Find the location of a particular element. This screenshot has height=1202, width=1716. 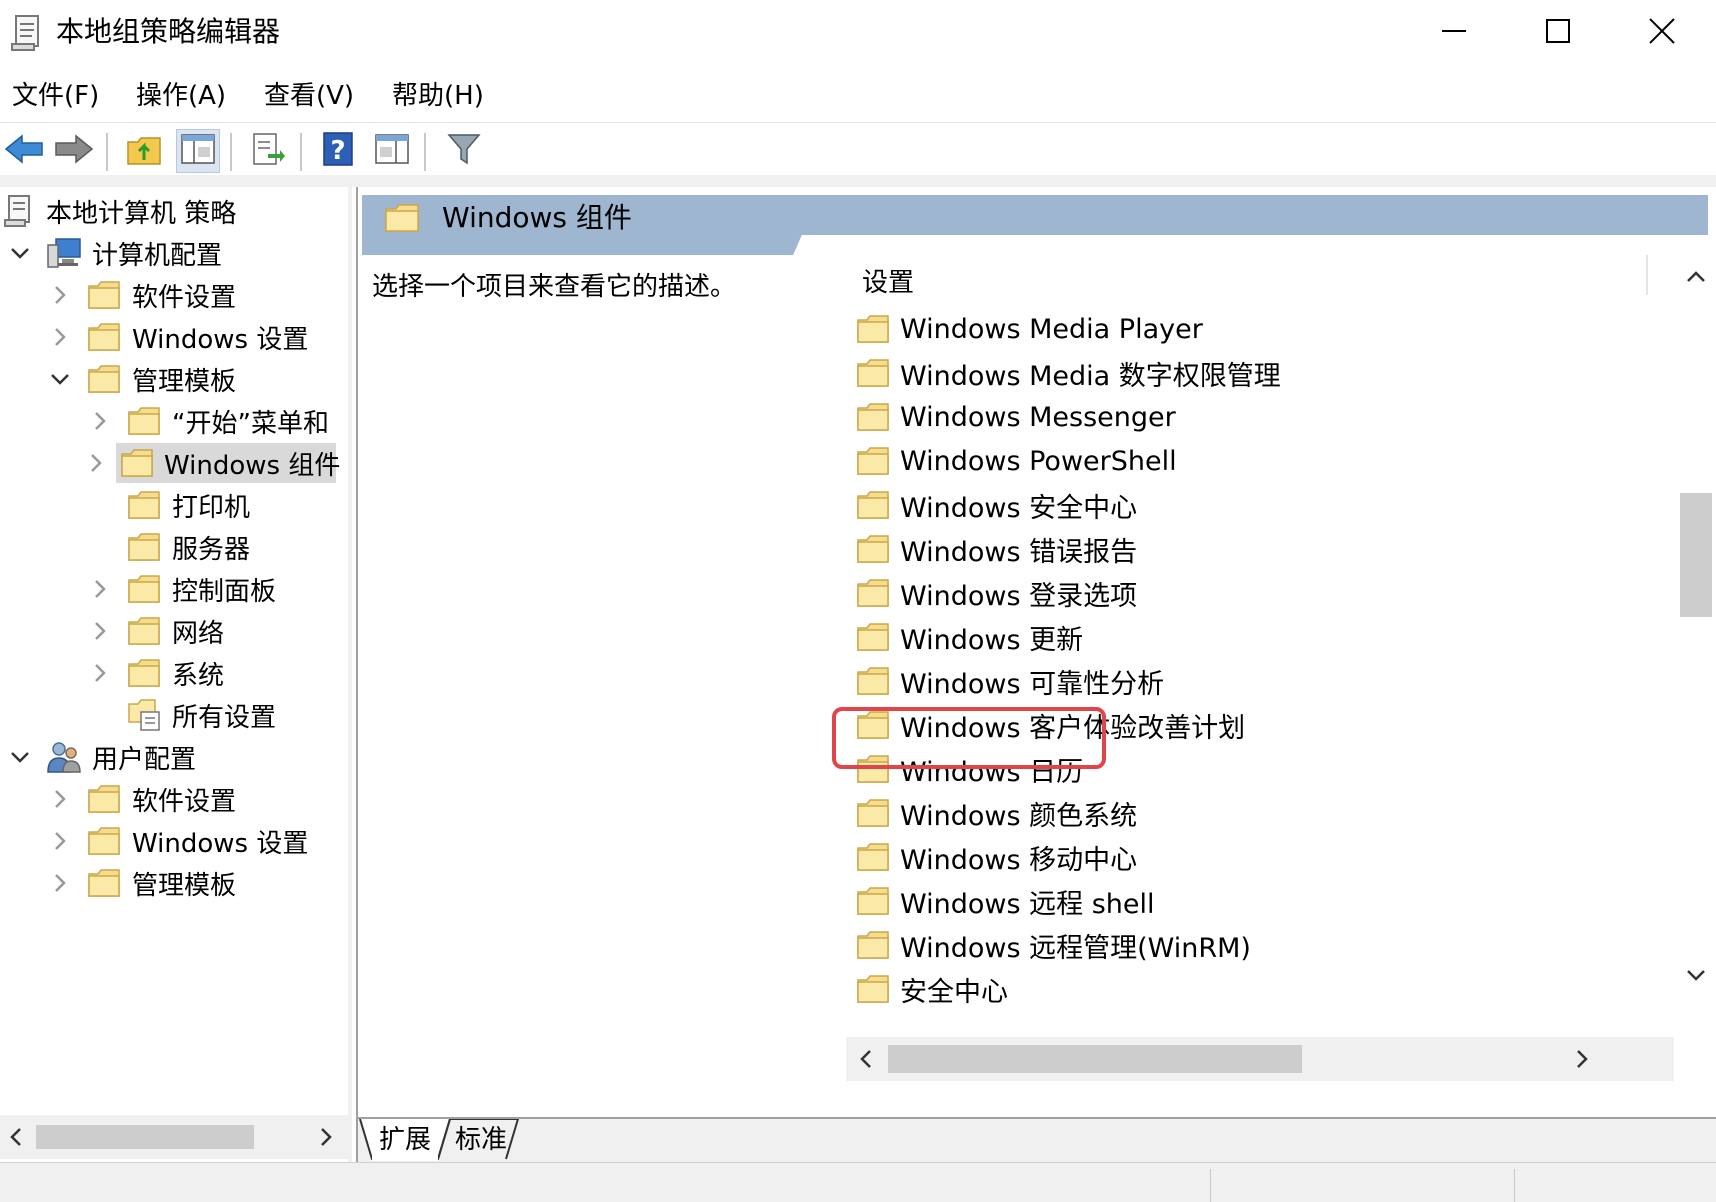

menu-help: 帮助(H) is located at coordinates (438, 96).